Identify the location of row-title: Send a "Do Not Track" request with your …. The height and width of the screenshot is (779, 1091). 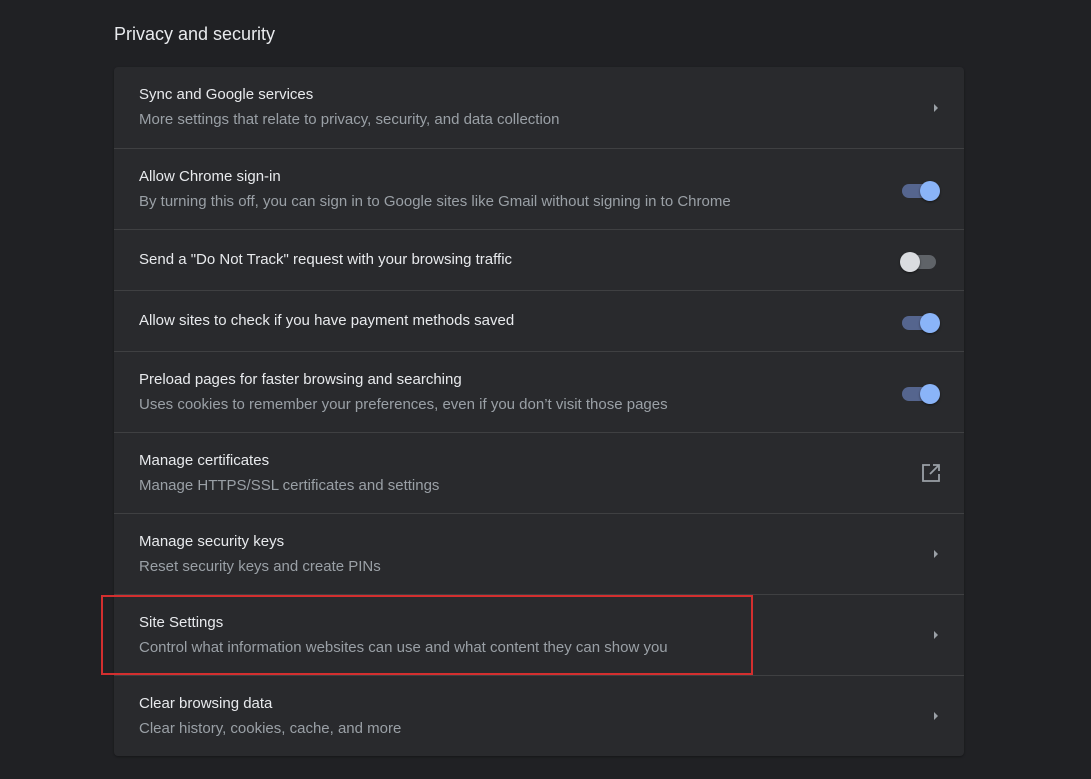
(326, 259).